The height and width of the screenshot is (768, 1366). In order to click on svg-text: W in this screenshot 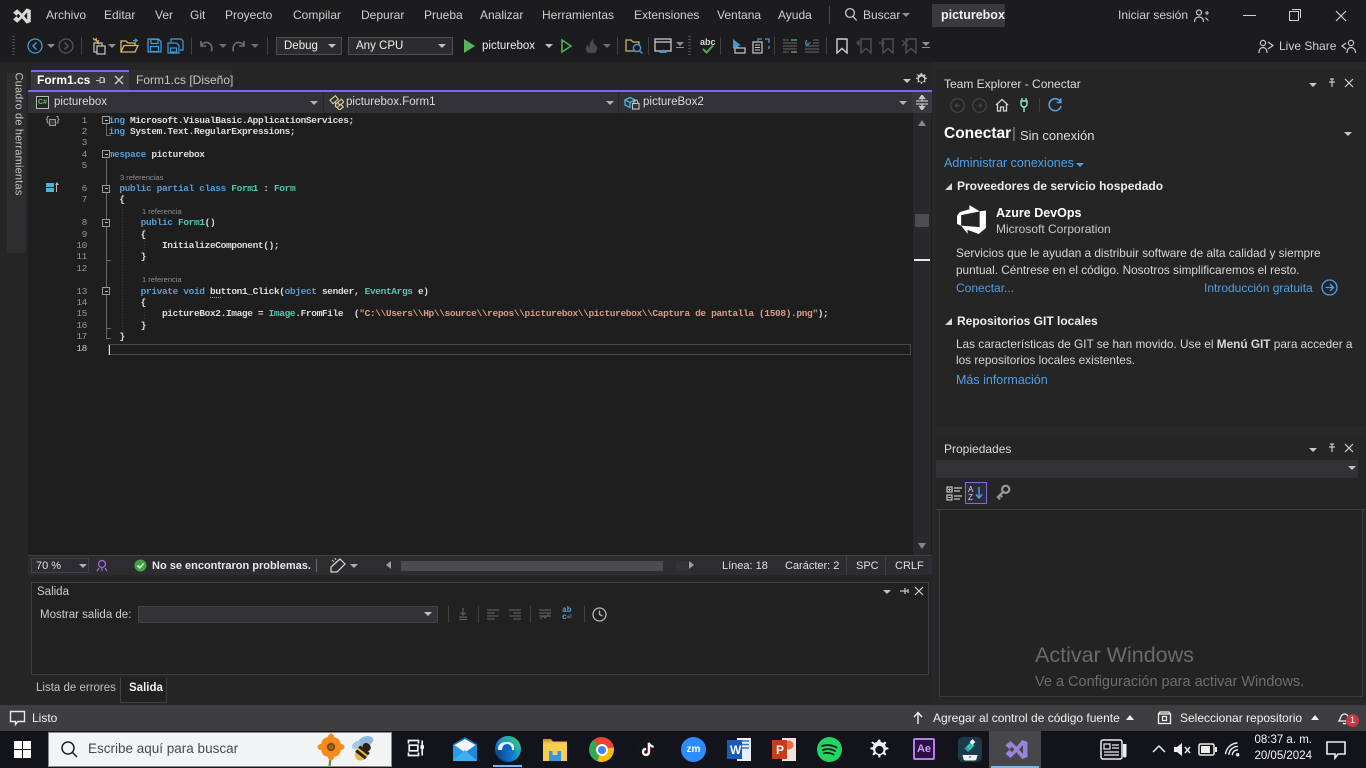, I will do `click(736, 750)`.